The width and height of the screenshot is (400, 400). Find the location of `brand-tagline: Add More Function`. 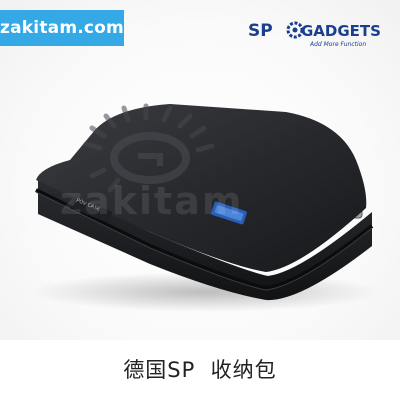

brand-tagline: Add More Function is located at coordinates (337, 44).